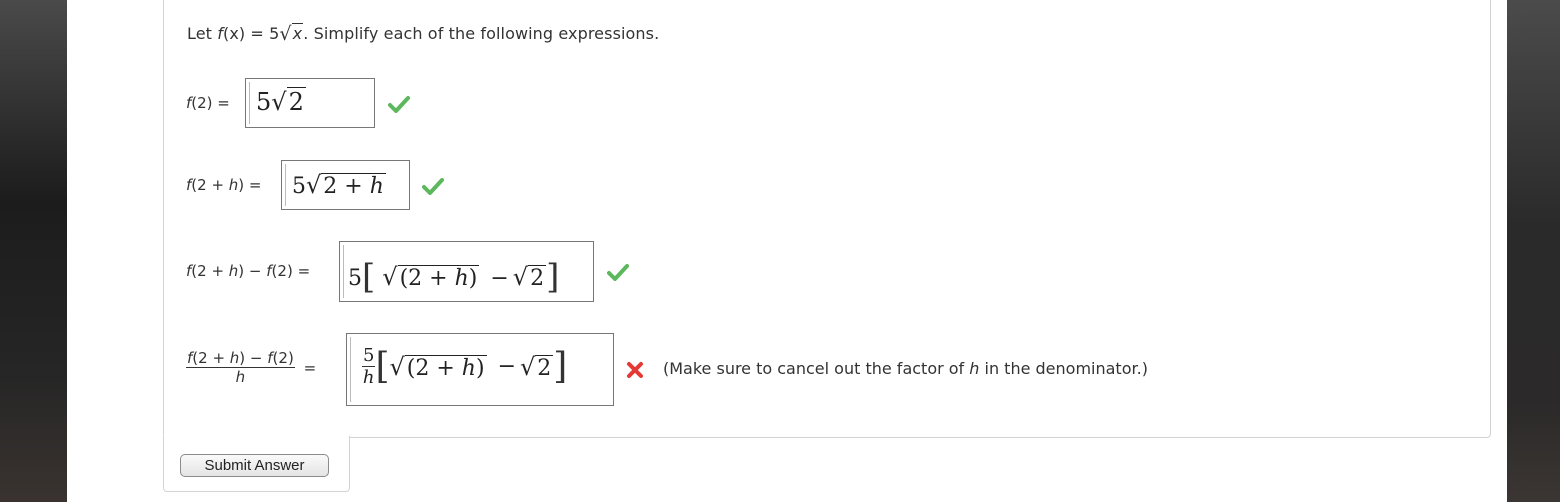  Describe the element at coordinates (635, 370) in the screenshot. I see `x-icon` at that location.